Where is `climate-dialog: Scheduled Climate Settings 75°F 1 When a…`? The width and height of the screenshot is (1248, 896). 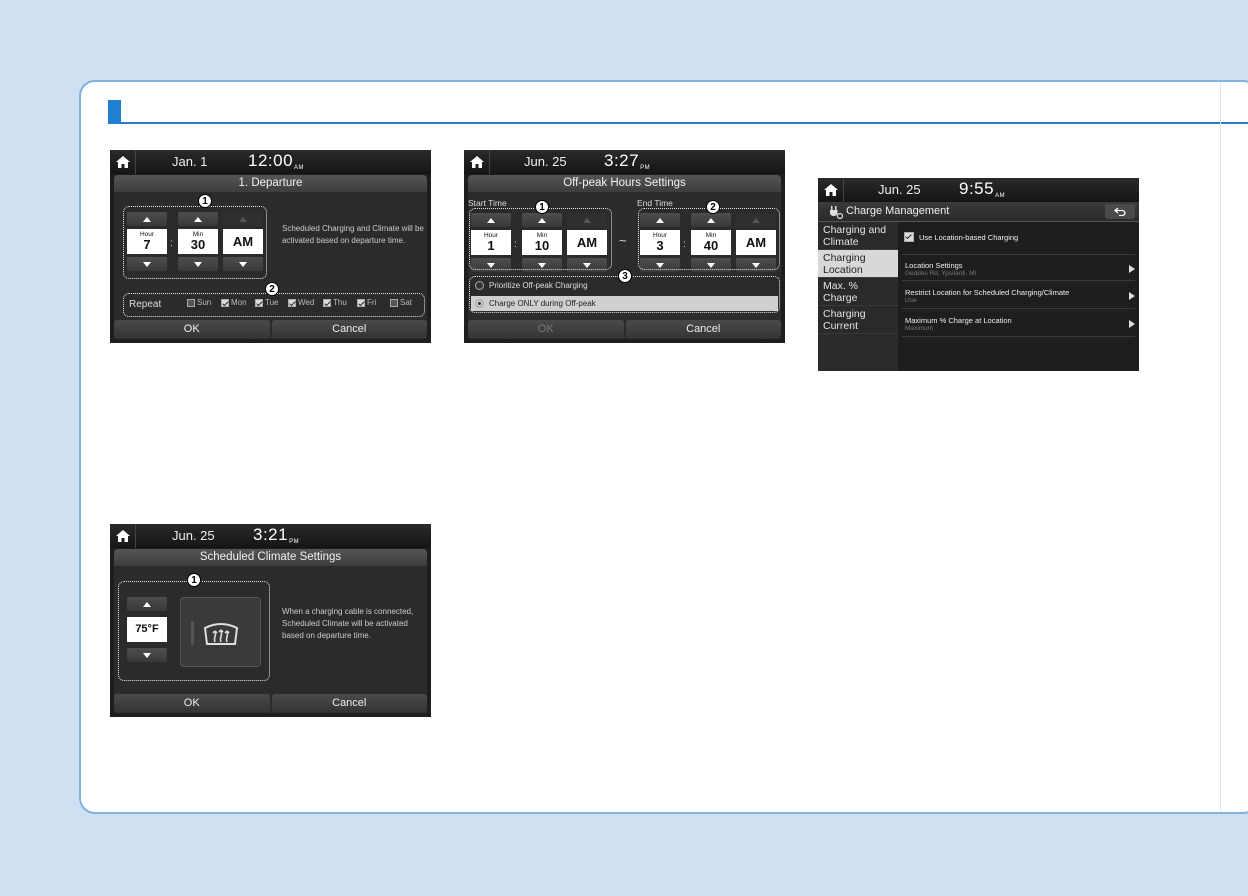 climate-dialog: Scheduled Climate Settings 75°F 1 When a… is located at coordinates (270, 631).